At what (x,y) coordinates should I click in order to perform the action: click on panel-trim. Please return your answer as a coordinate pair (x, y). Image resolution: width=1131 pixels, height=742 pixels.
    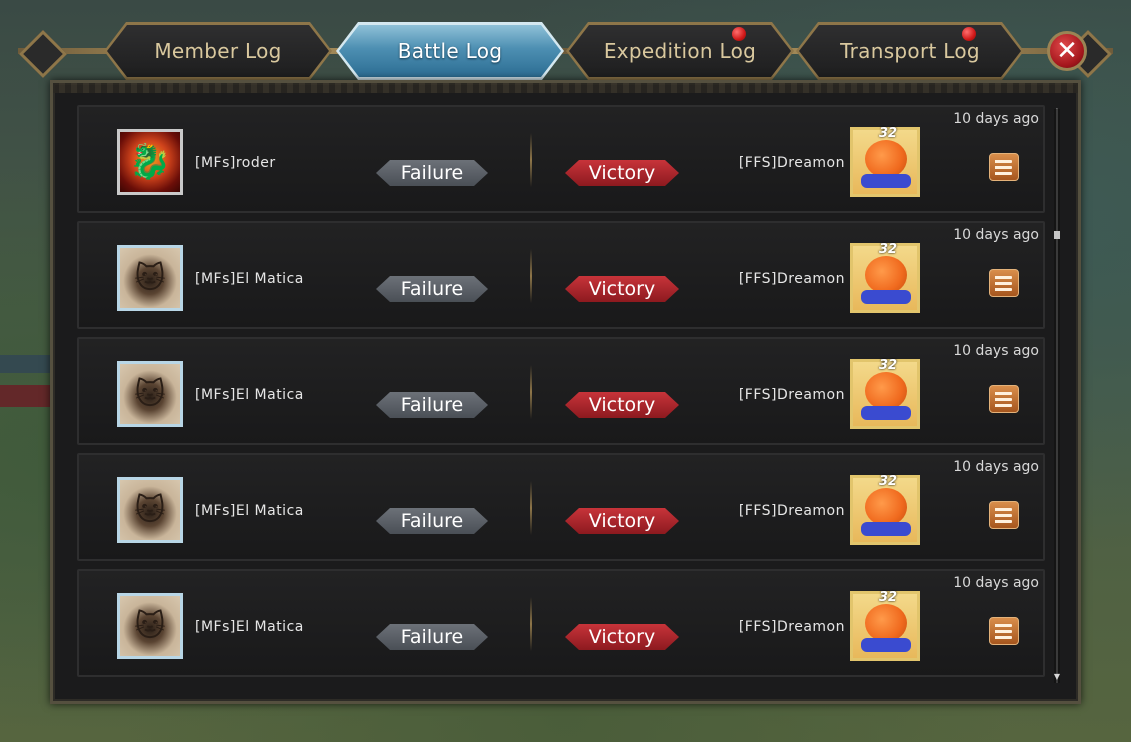
    Looking at the image, I should click on (565, 88).